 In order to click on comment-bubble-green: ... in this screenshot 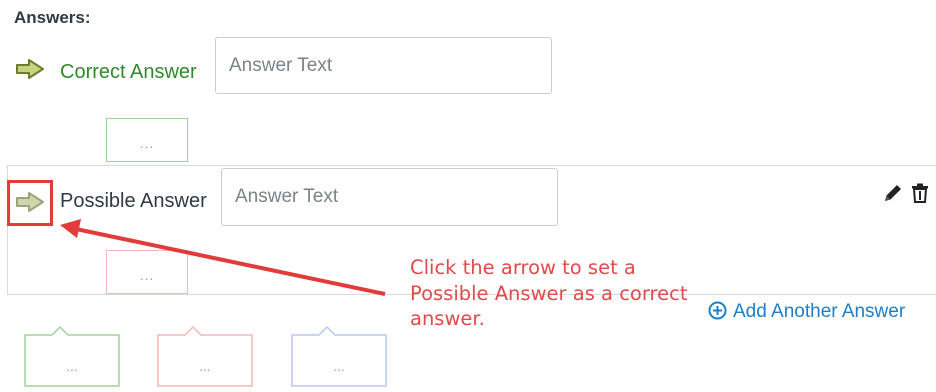, I will do `click(72, 356)`.